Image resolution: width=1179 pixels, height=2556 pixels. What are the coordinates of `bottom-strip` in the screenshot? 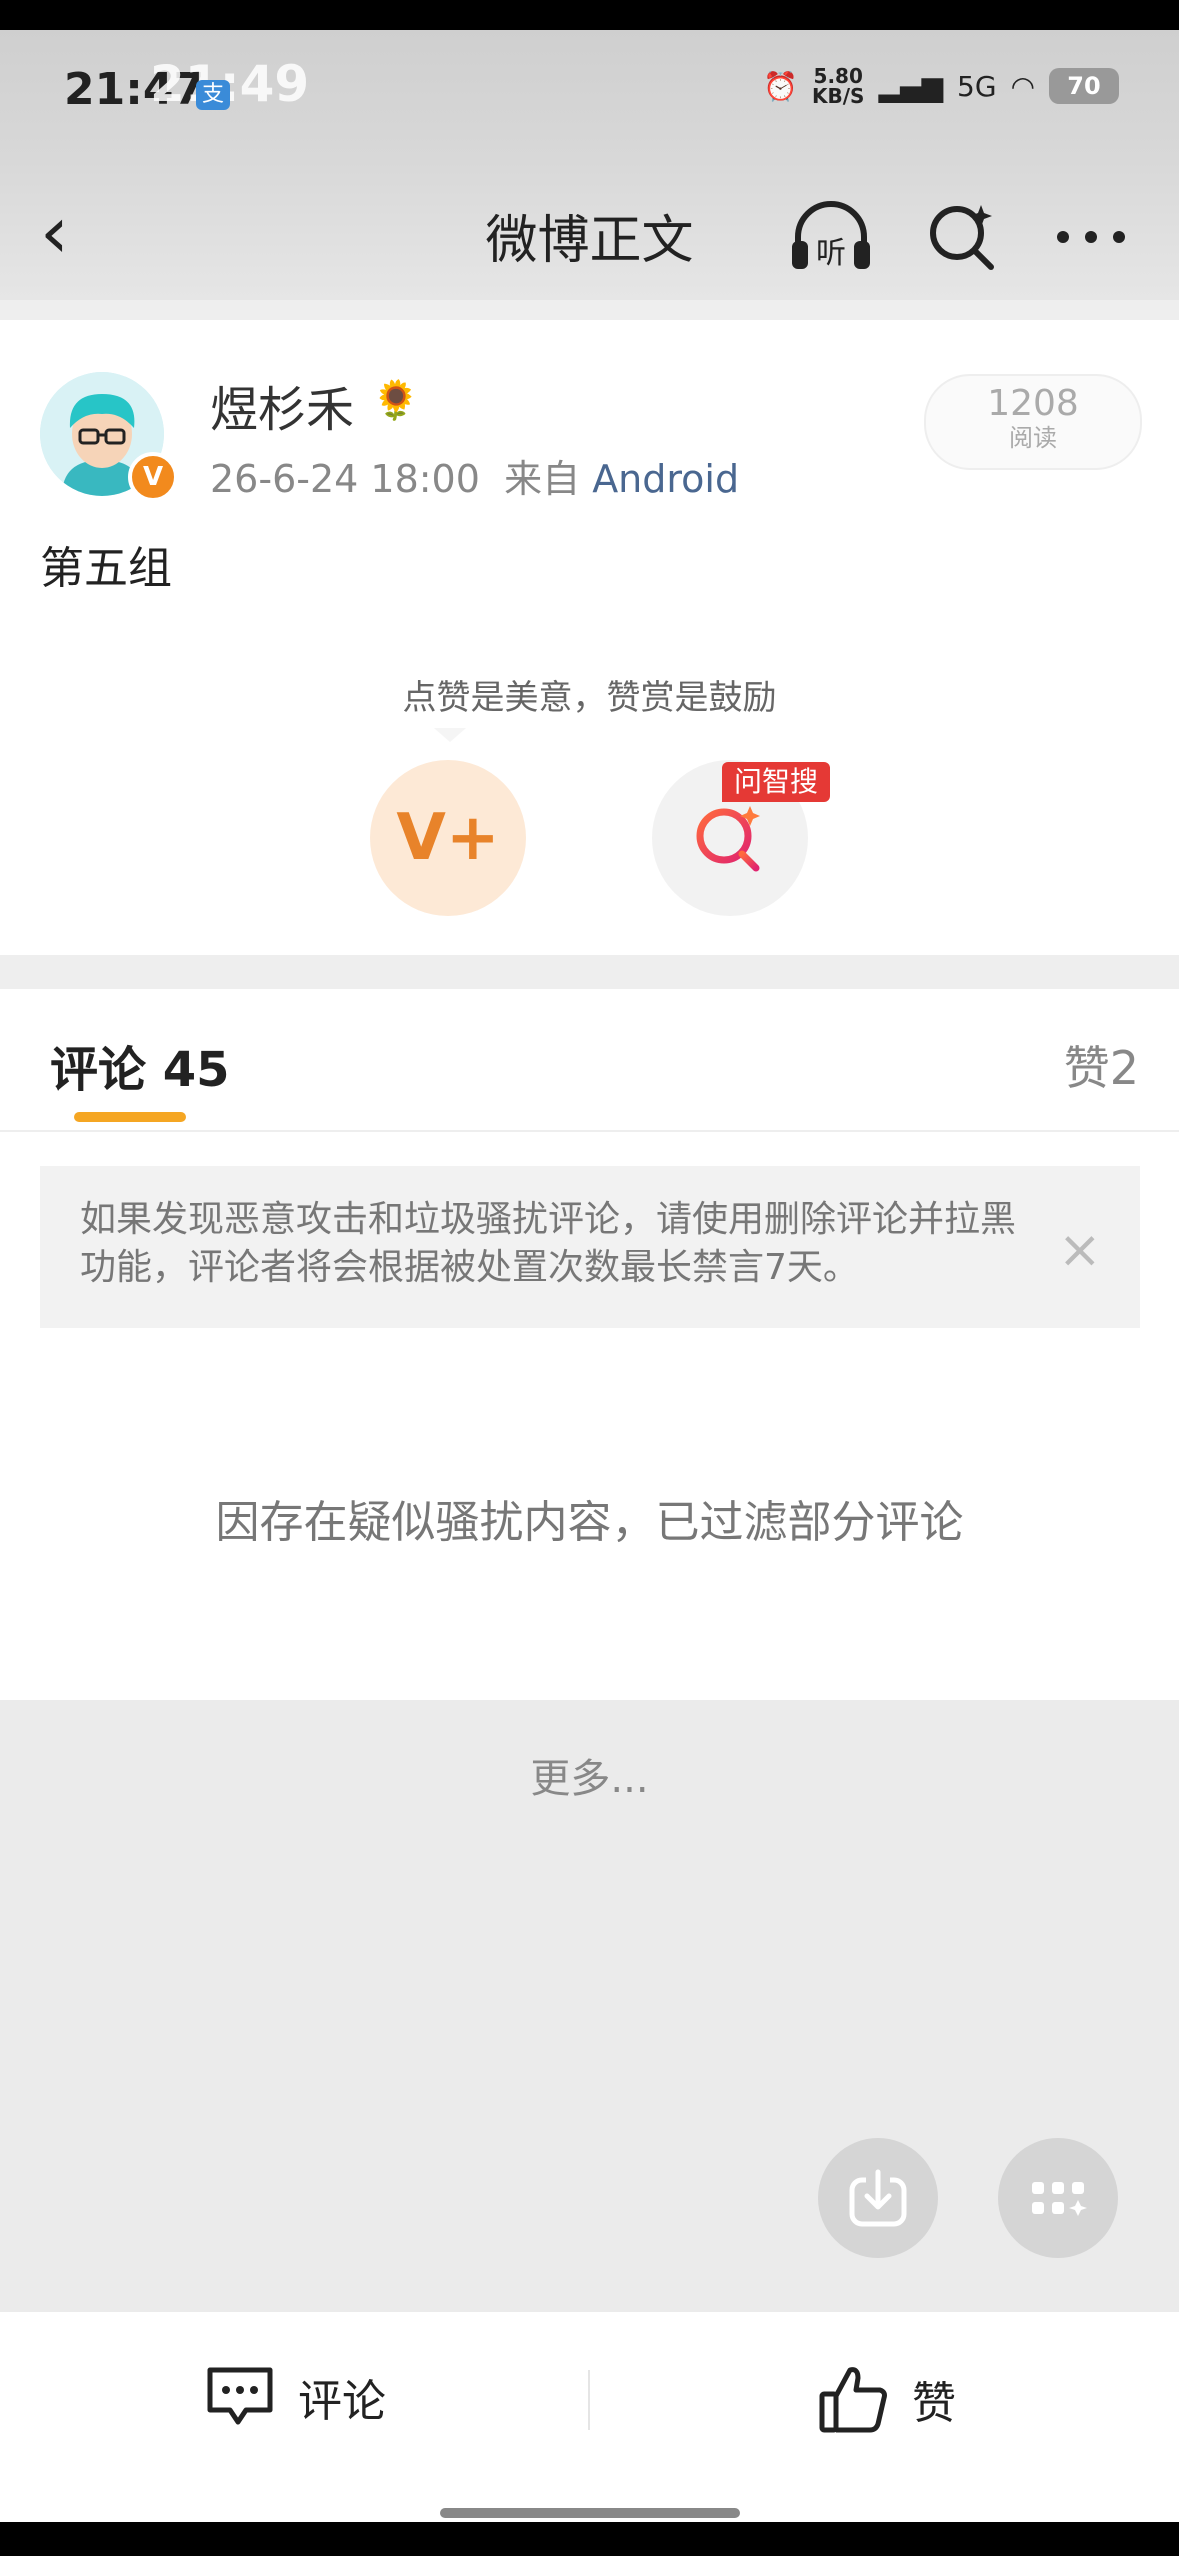 It's located at (589, 2539).